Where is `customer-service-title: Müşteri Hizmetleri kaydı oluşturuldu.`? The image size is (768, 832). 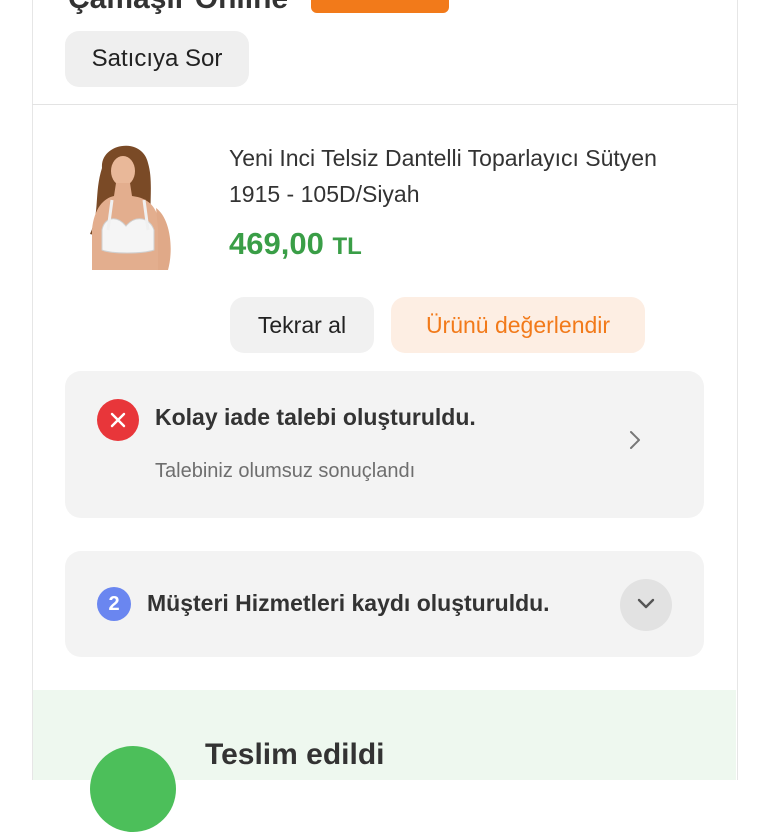 customer-service-title: Müşteri Hizmetleri kaydı oluşturuldu. is located at coordinates (348, 603).